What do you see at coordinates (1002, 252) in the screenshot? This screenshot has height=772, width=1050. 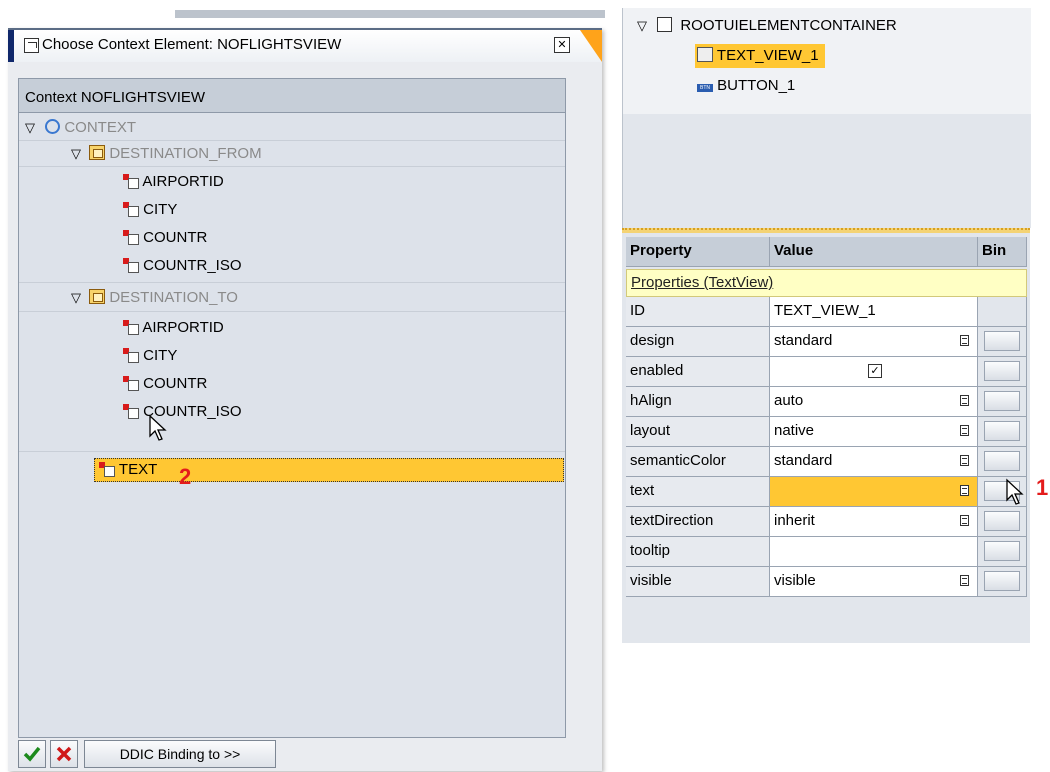 I see `binding-column-header: Bin` at bounding box center [1002, 252].